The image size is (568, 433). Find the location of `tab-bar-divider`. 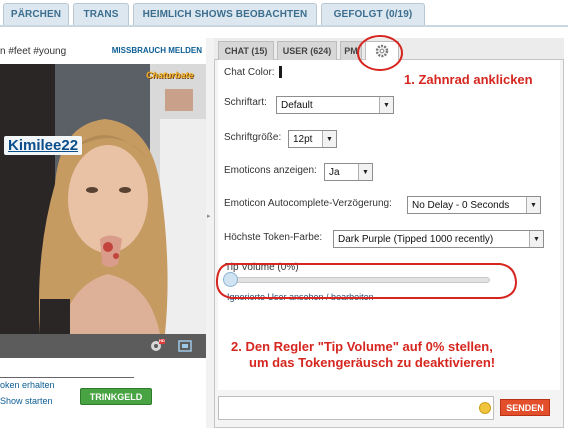

tab-bar-divider is located at coordinates (284, 26).